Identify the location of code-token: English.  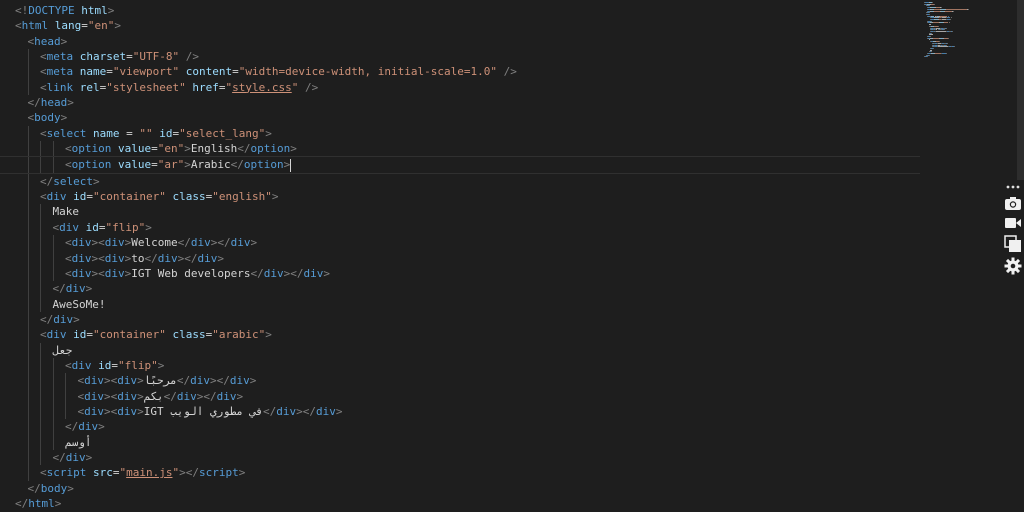
(214, 149).